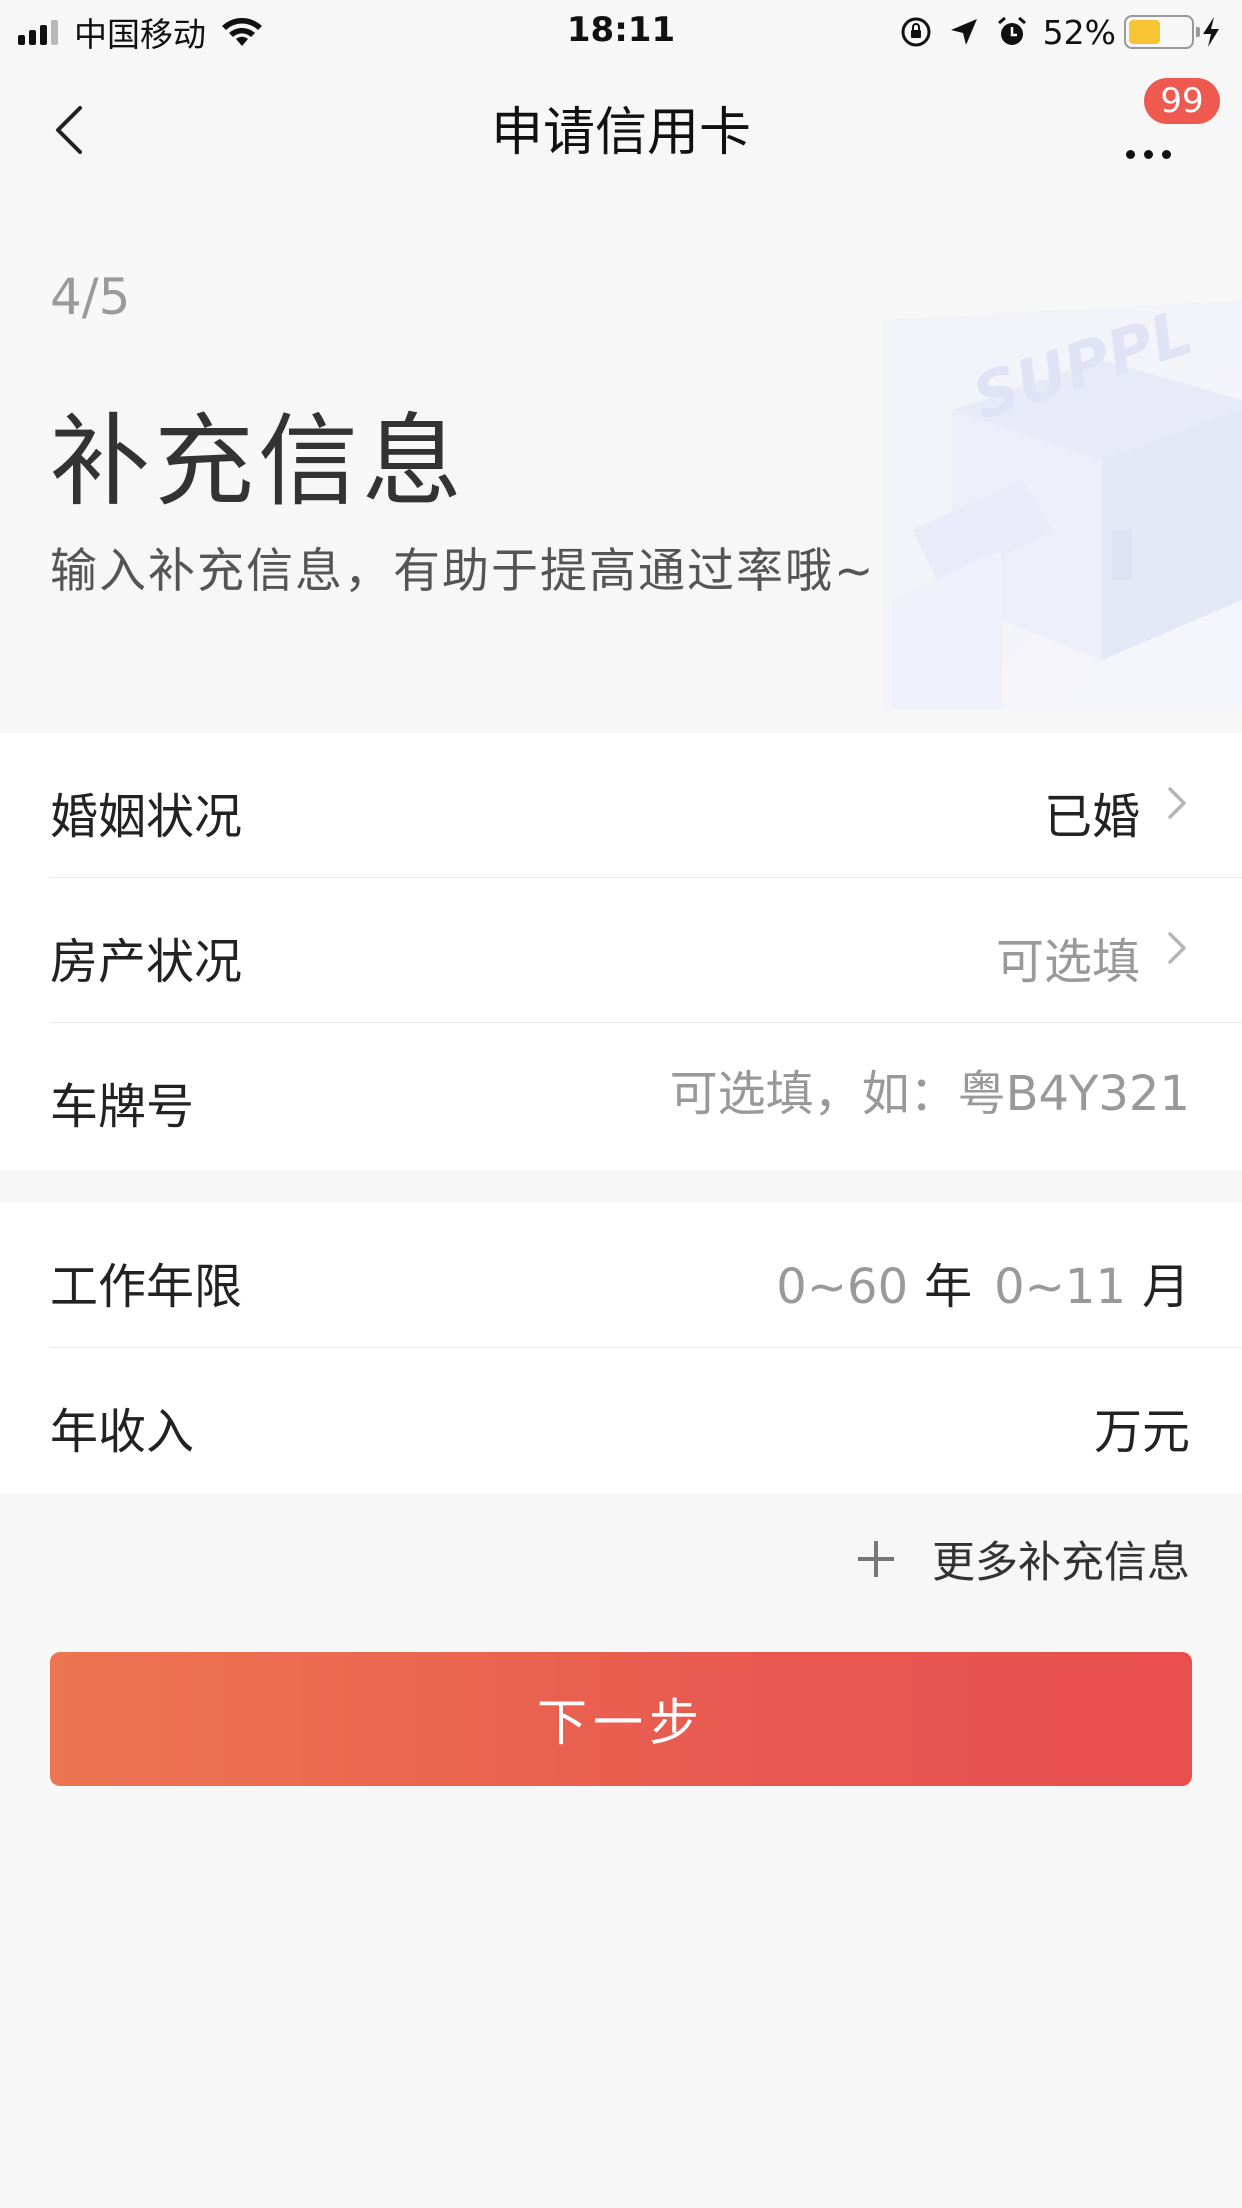 The image size is (1242, 2208). What do you see at coordinates (122, 1107) in the screenshot?
I see `license-plate-label: 车牌号` at bounding box center [122, 1107].